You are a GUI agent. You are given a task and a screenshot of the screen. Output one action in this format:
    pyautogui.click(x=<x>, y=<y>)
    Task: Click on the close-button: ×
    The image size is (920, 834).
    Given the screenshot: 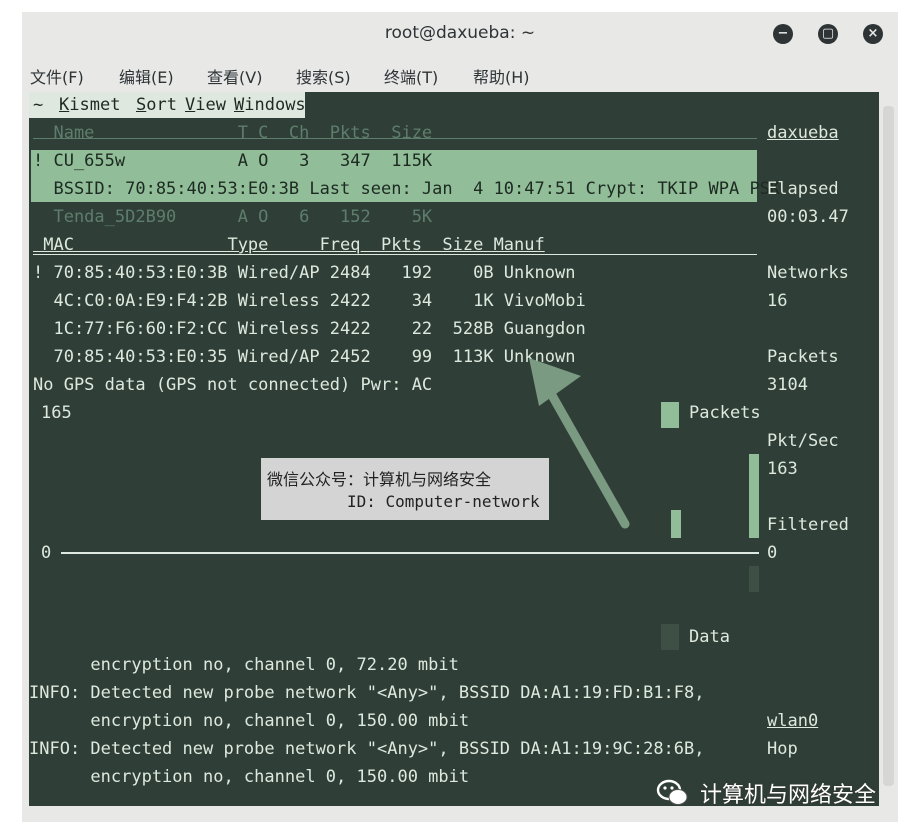 What is the action you would take?
    pyautogui.click(x=873, y=34)
    